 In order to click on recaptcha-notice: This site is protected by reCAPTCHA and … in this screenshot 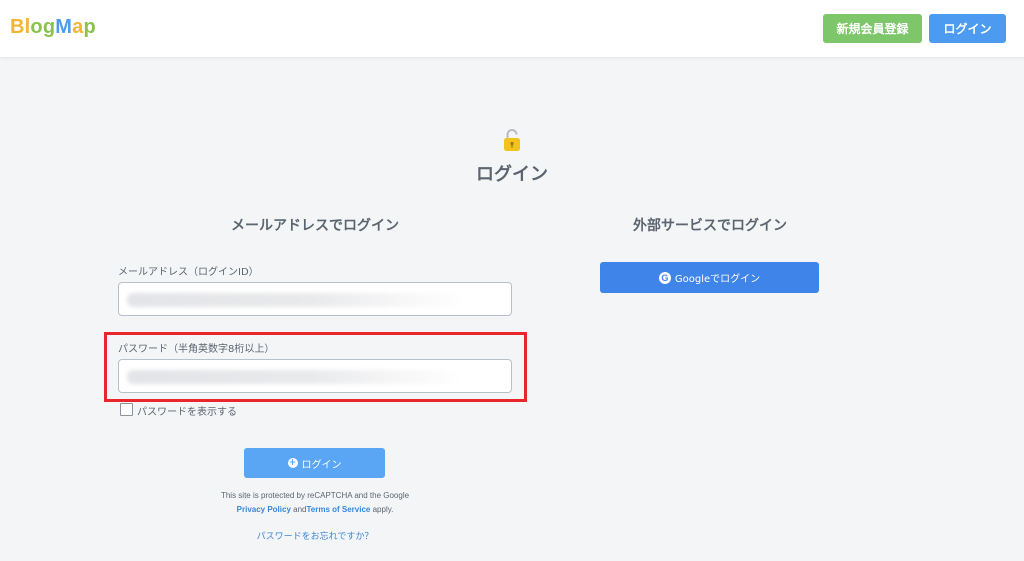, I will do `click(315, 503)`.